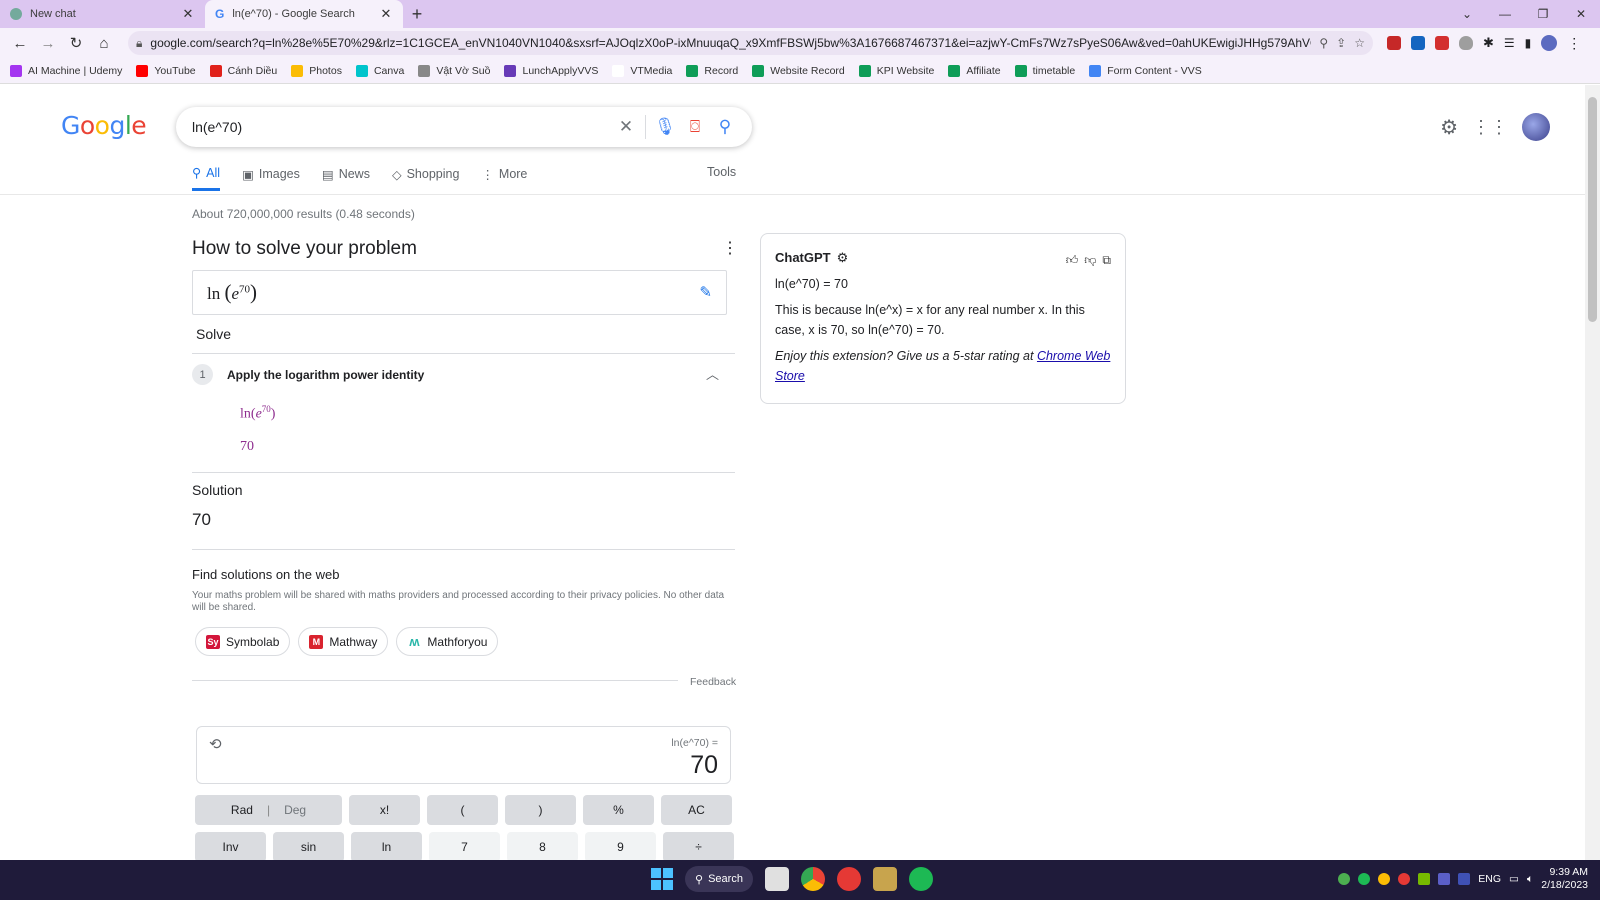 The image size is (1600, 900). Describe the element at coordinates (1592, 209) in the screenshot. I see `scroll-thumb` at that location.